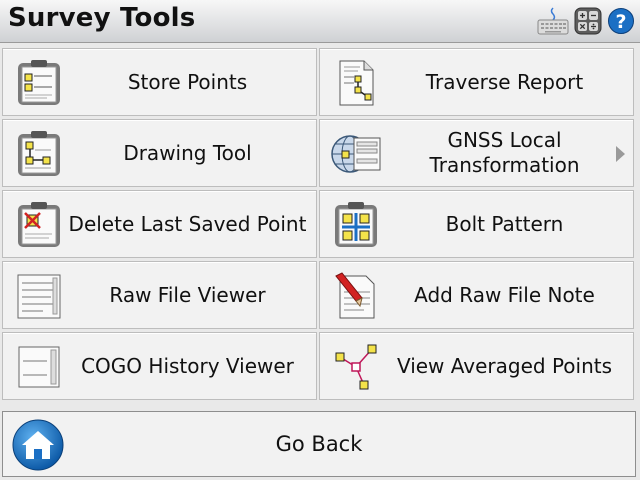 This screenshot has width=640, height=480. I want to click on traverse-report-button: Traverse Report, so click(476, 82).